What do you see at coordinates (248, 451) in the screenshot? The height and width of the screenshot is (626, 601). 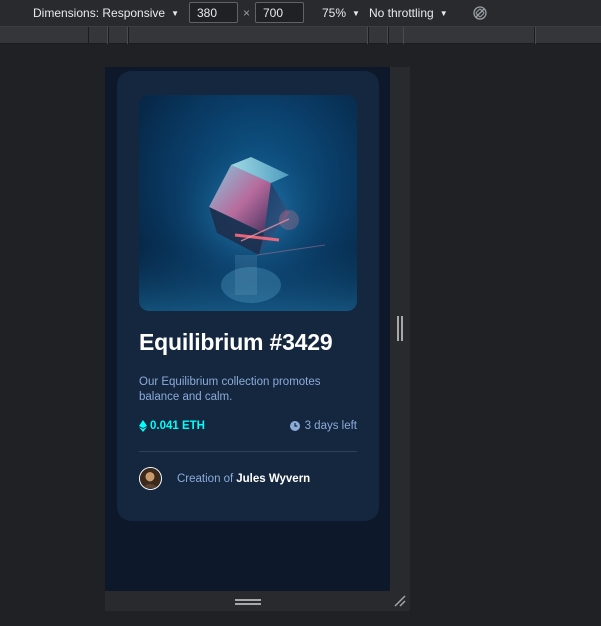 I see `divider` at bounding box center [248, 451].